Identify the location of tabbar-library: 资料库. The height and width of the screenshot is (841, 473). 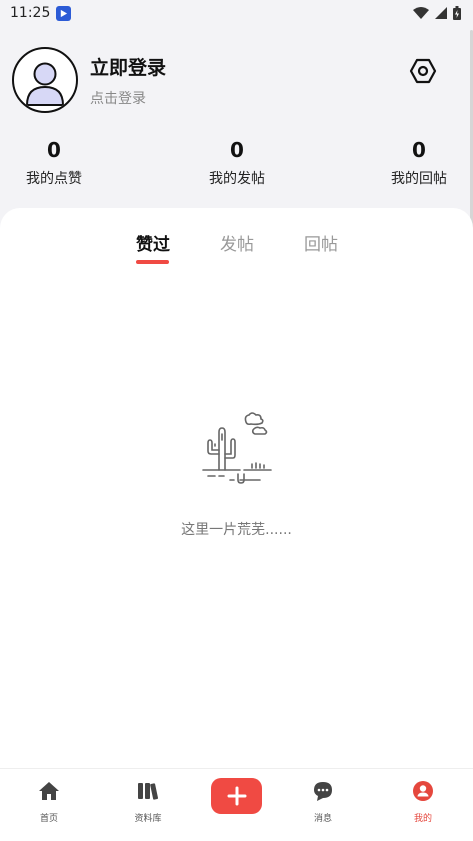
(148, 801).